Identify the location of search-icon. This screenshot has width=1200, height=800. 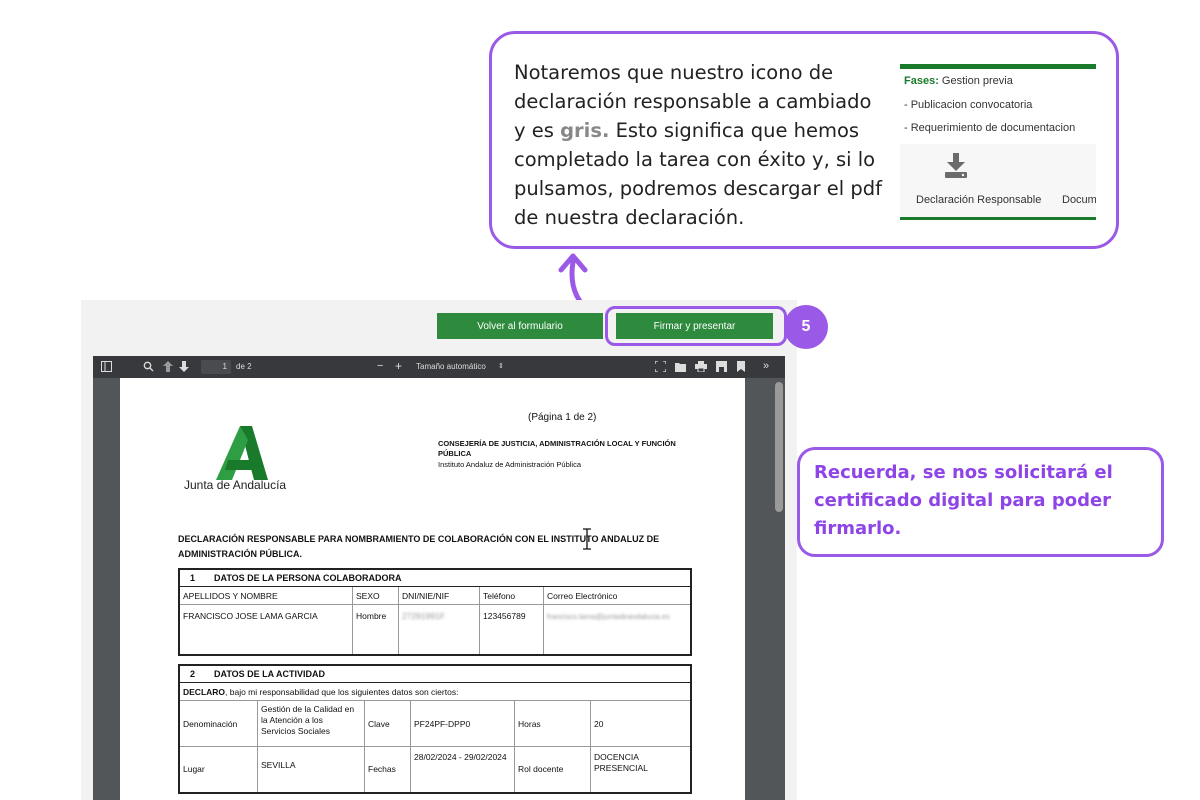
(148, 366).